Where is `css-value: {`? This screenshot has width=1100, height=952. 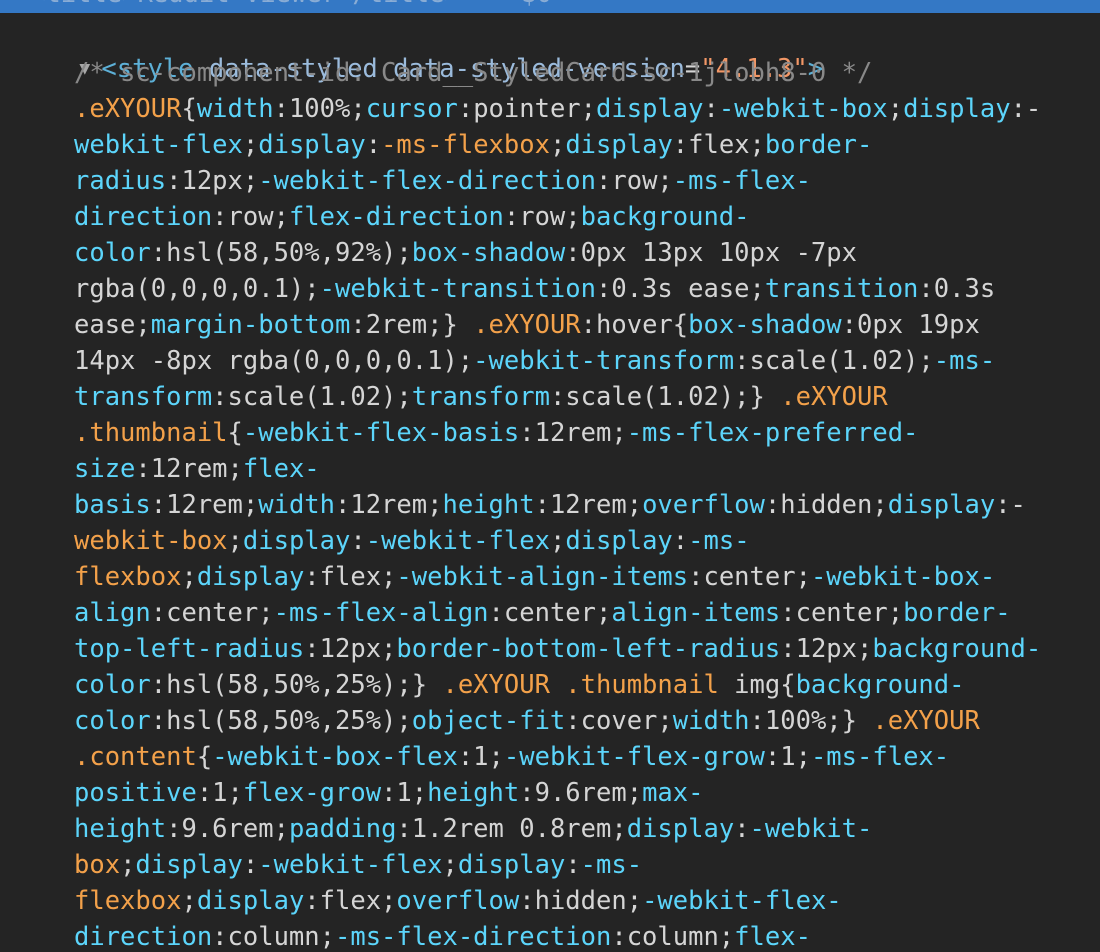 css-value: { is located at coordinates (189, 109).